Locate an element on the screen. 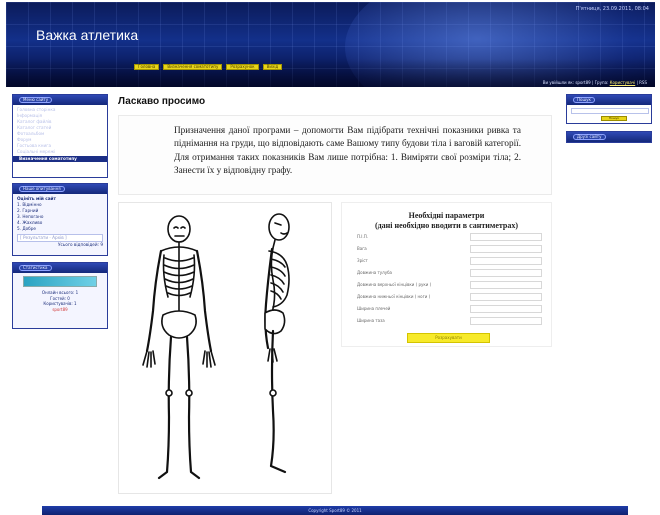  poll-option: 5. Добре is located at coordinates (60, 229).